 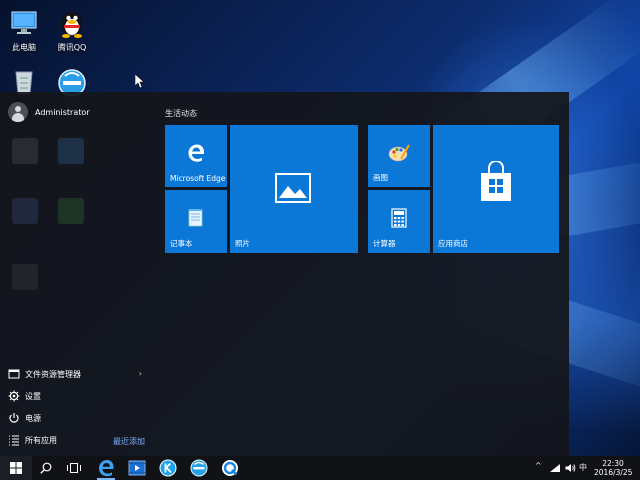 What do you see at coordinates (14, 374) in the screenshot?
I see `file-explorer-icon` at bounding box center [14, 374].